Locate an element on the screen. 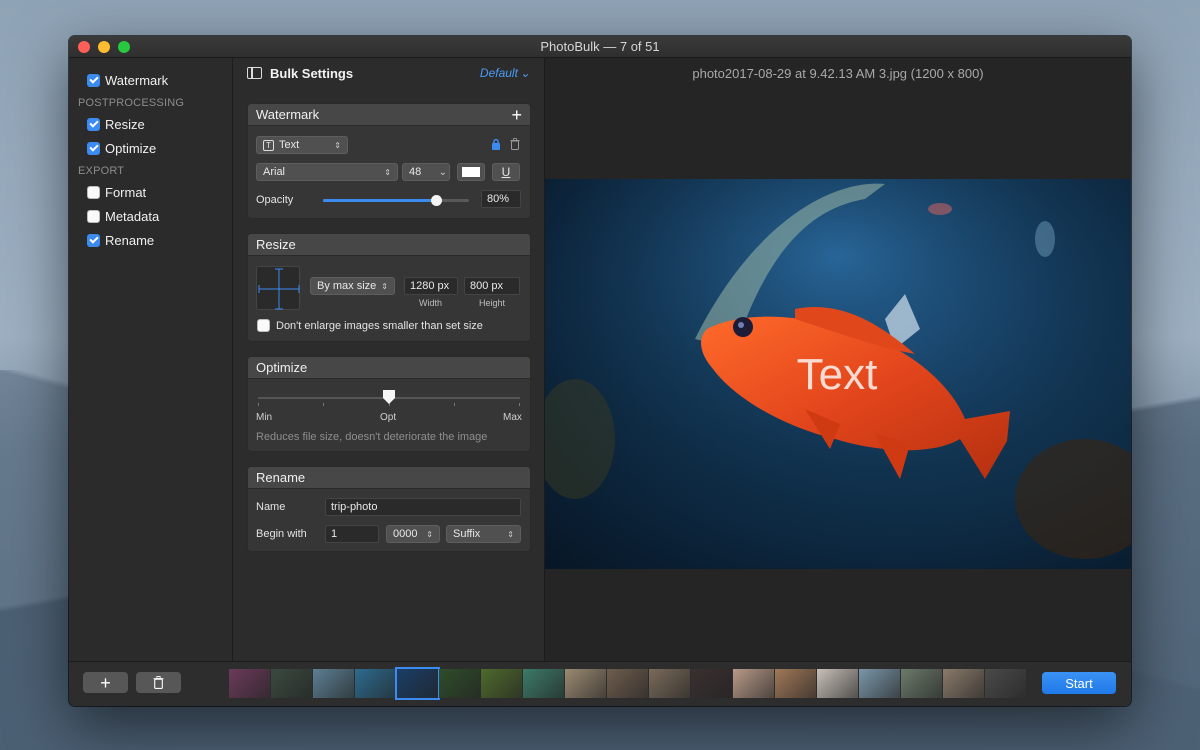 The image size is (1200, 750). watermark-checkbox is located at coordinates (93, 80).